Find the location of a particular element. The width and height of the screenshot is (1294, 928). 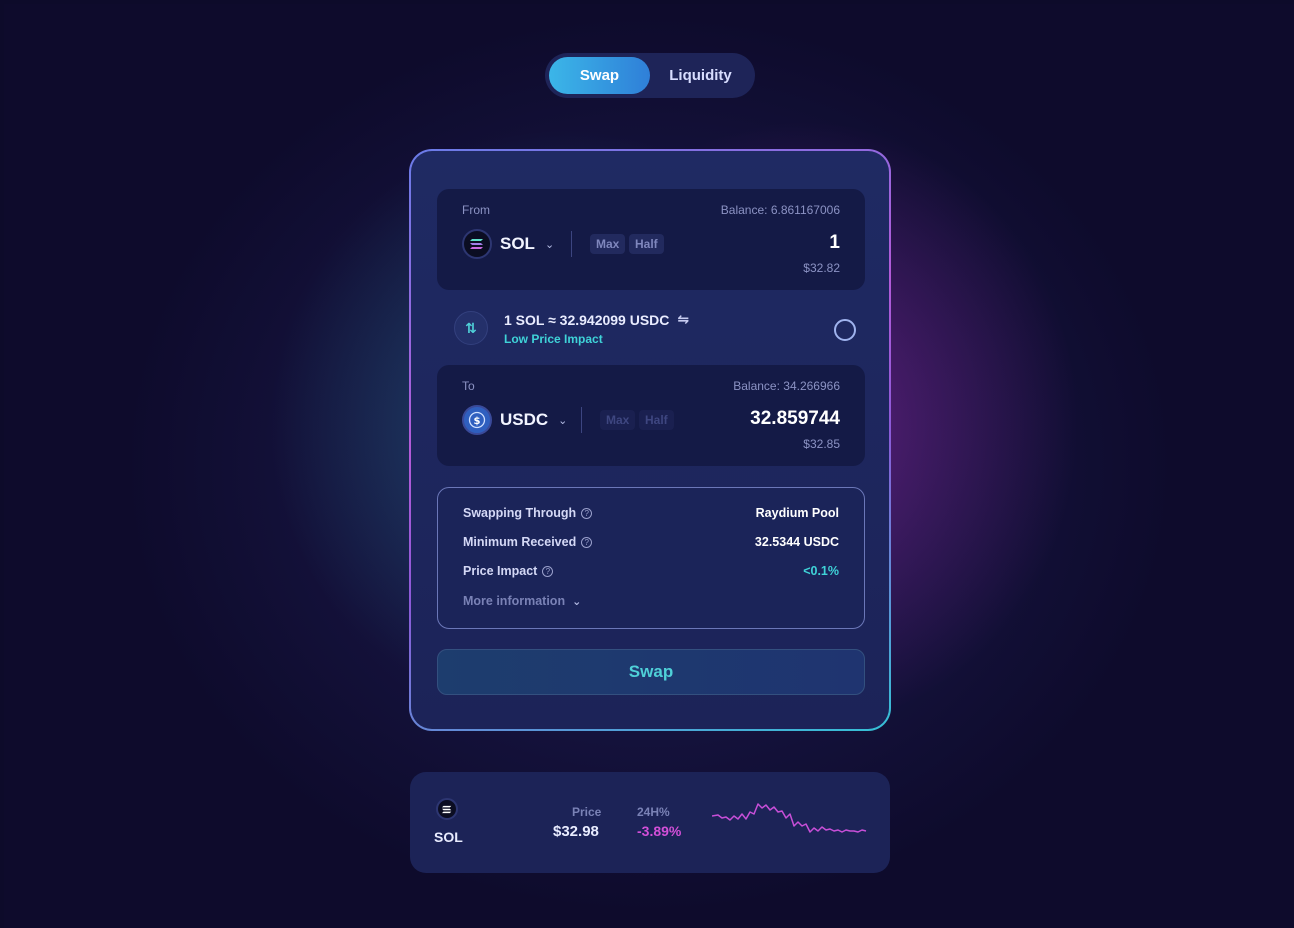

to-balance: Balance: 34.266966 is located at coordinates (786, 386).